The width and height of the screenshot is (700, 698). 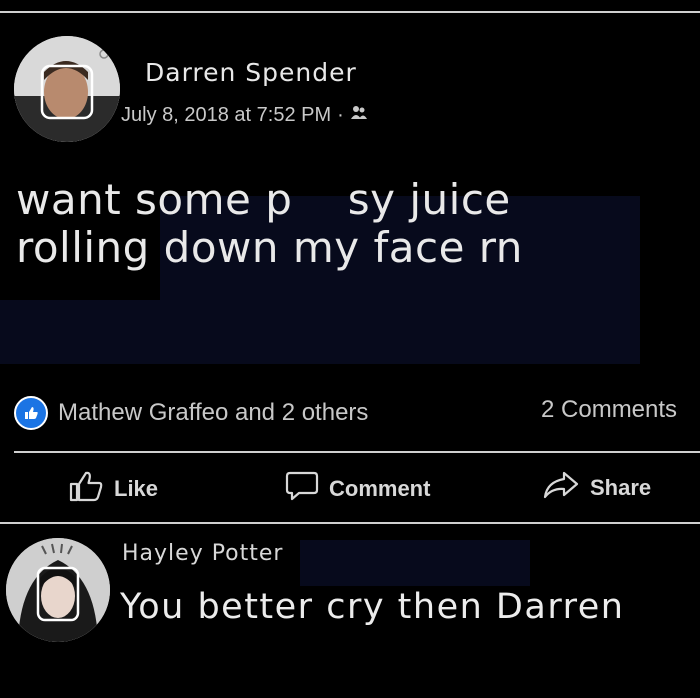 What do you see at coordinates (202, 553) in the screenshot?
I see `comment-author-name: Hayley Potter` at bounding box center [202, 553].